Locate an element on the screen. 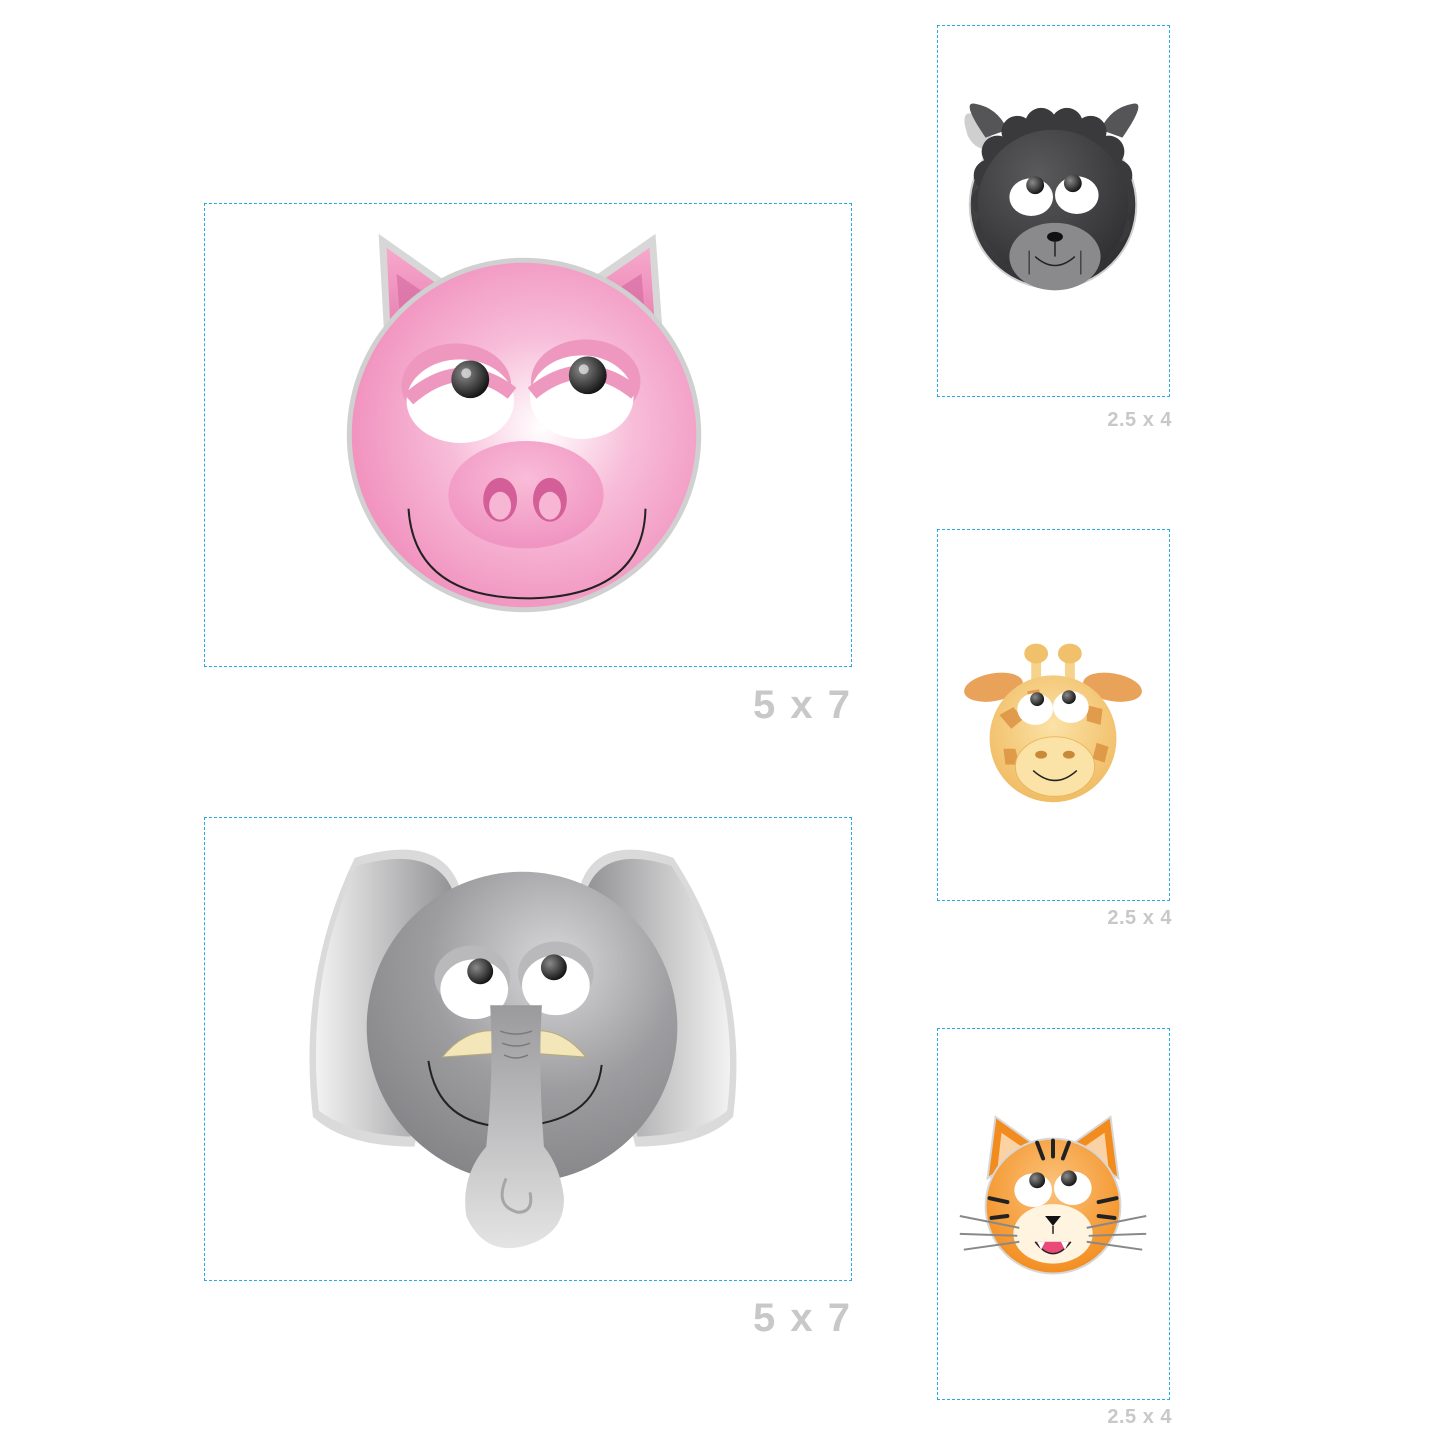  giraffe-face-image is located at coordinates (1053, 723).